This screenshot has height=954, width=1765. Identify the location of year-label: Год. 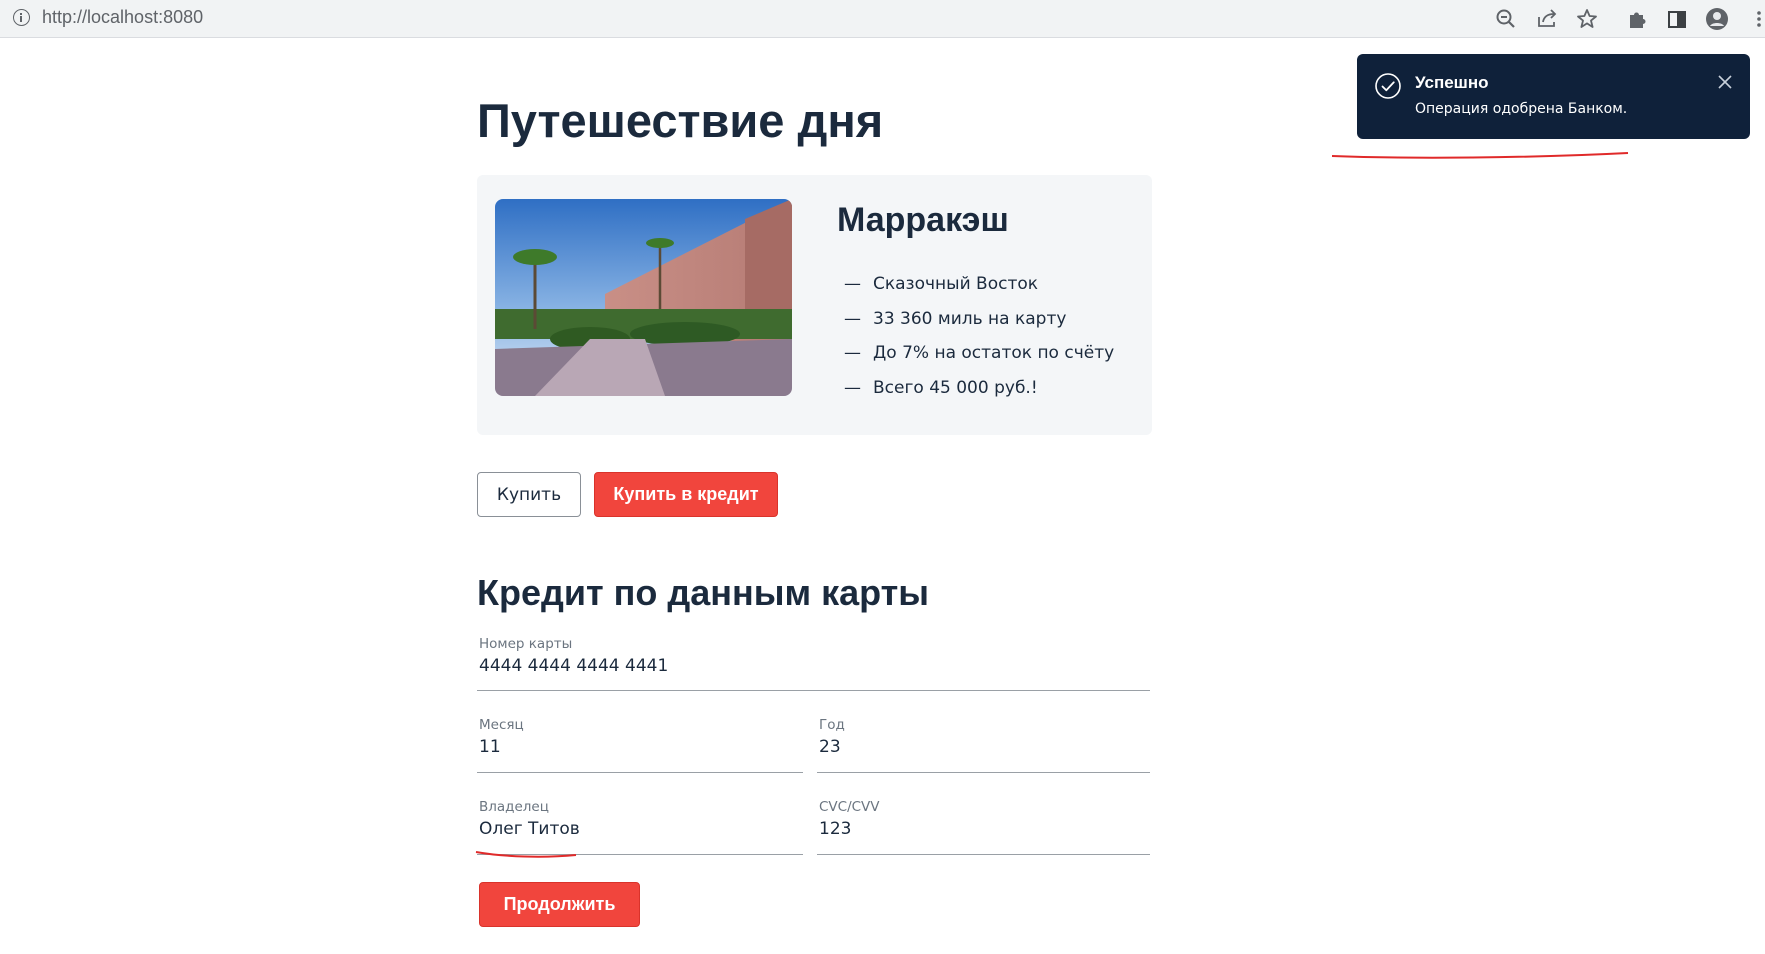
(832, 725).